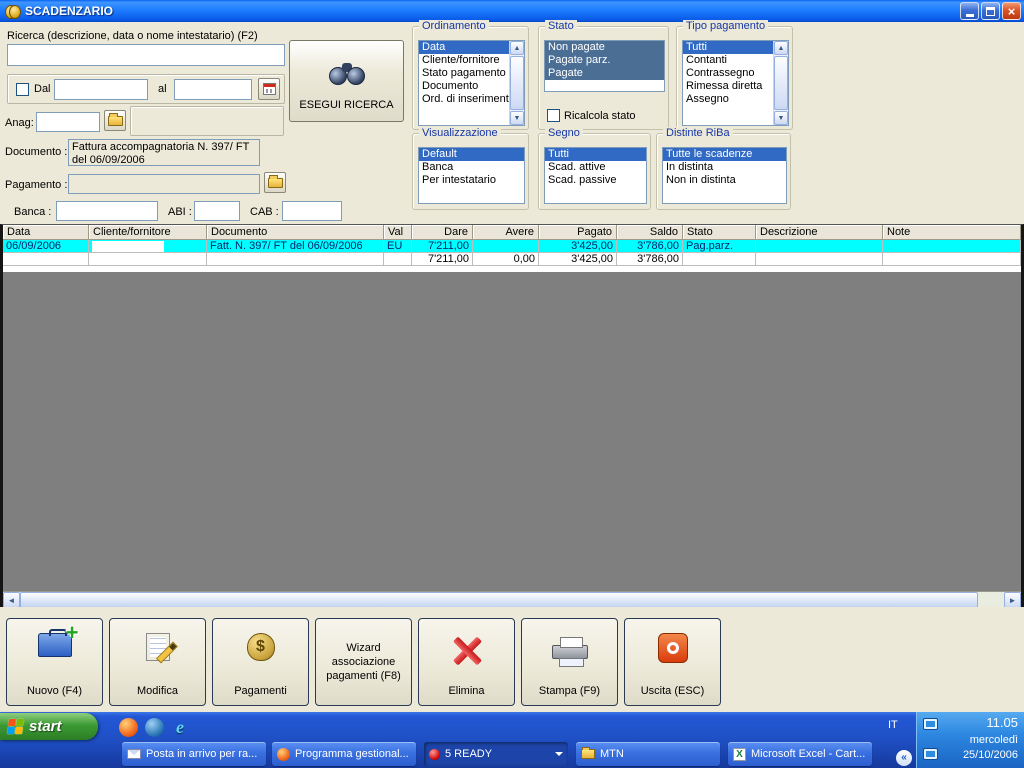 This screenshot has width=1024, height=768. Describe the element at coordinates (904, 758) in the screenshot. I see `tray-chevron-icon: «` at that location.